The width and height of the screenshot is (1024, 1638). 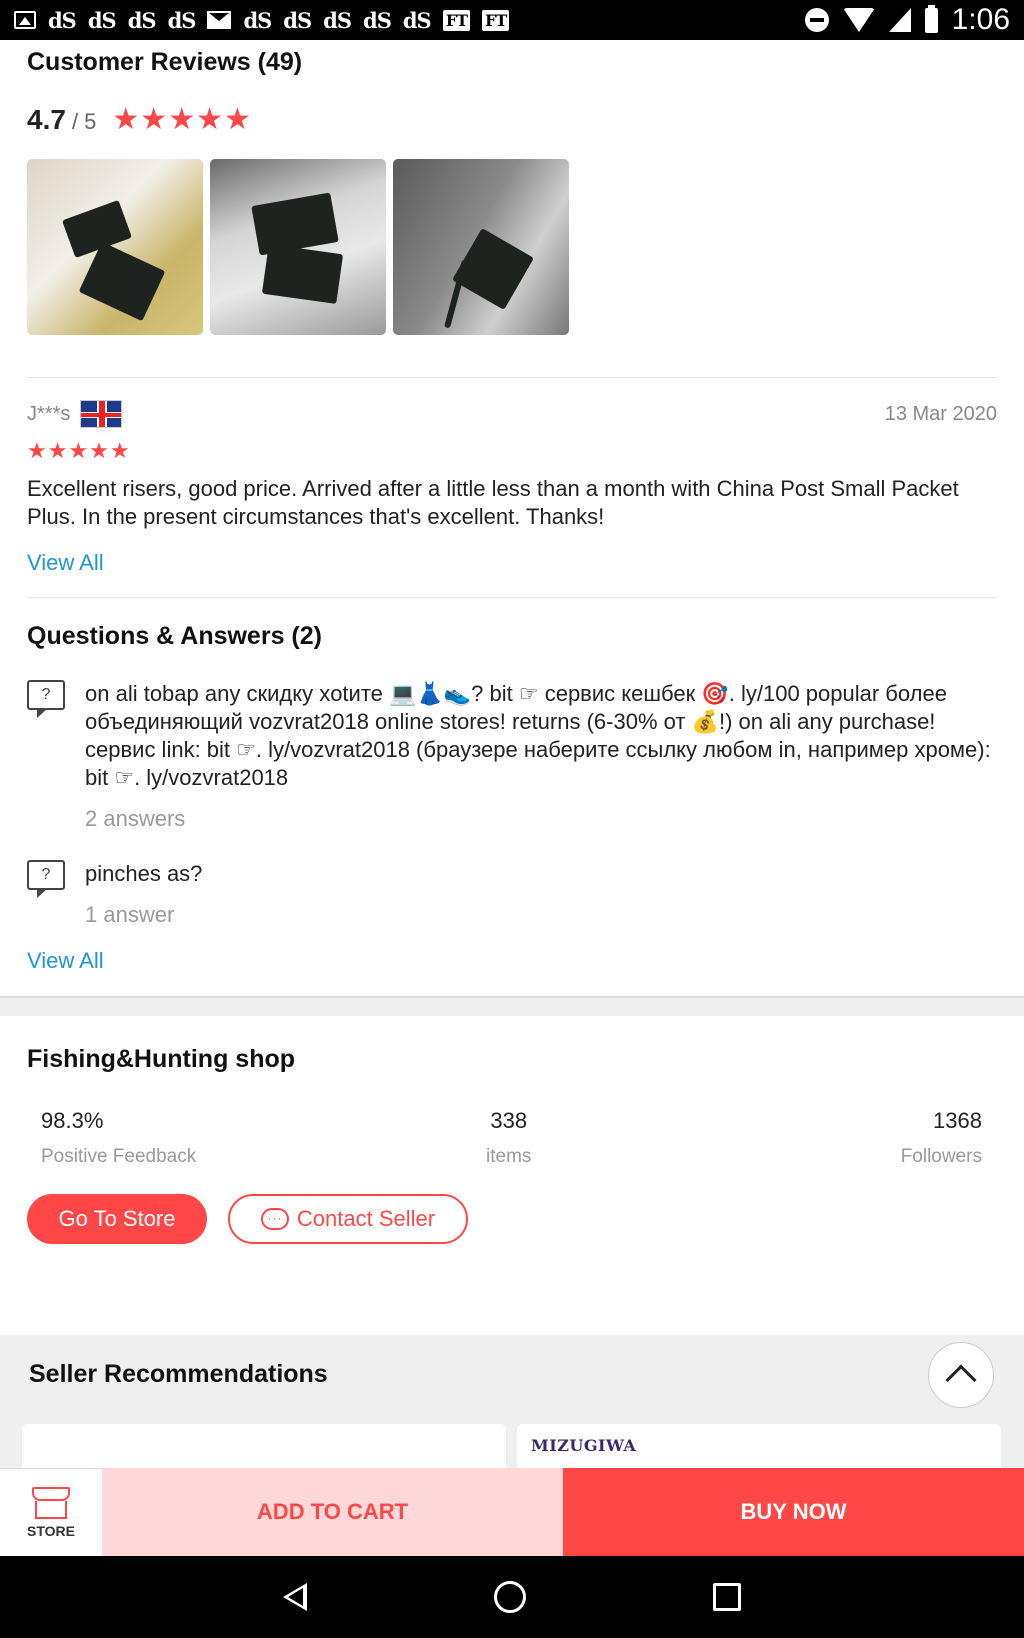 I want to click on stat-value: 338, so click(x=509, y=1120).